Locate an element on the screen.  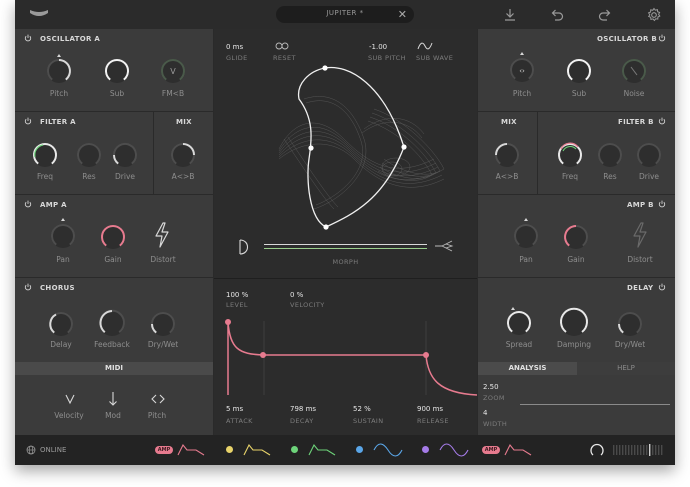
morph-slider-track is located at coordinates (345, 244).